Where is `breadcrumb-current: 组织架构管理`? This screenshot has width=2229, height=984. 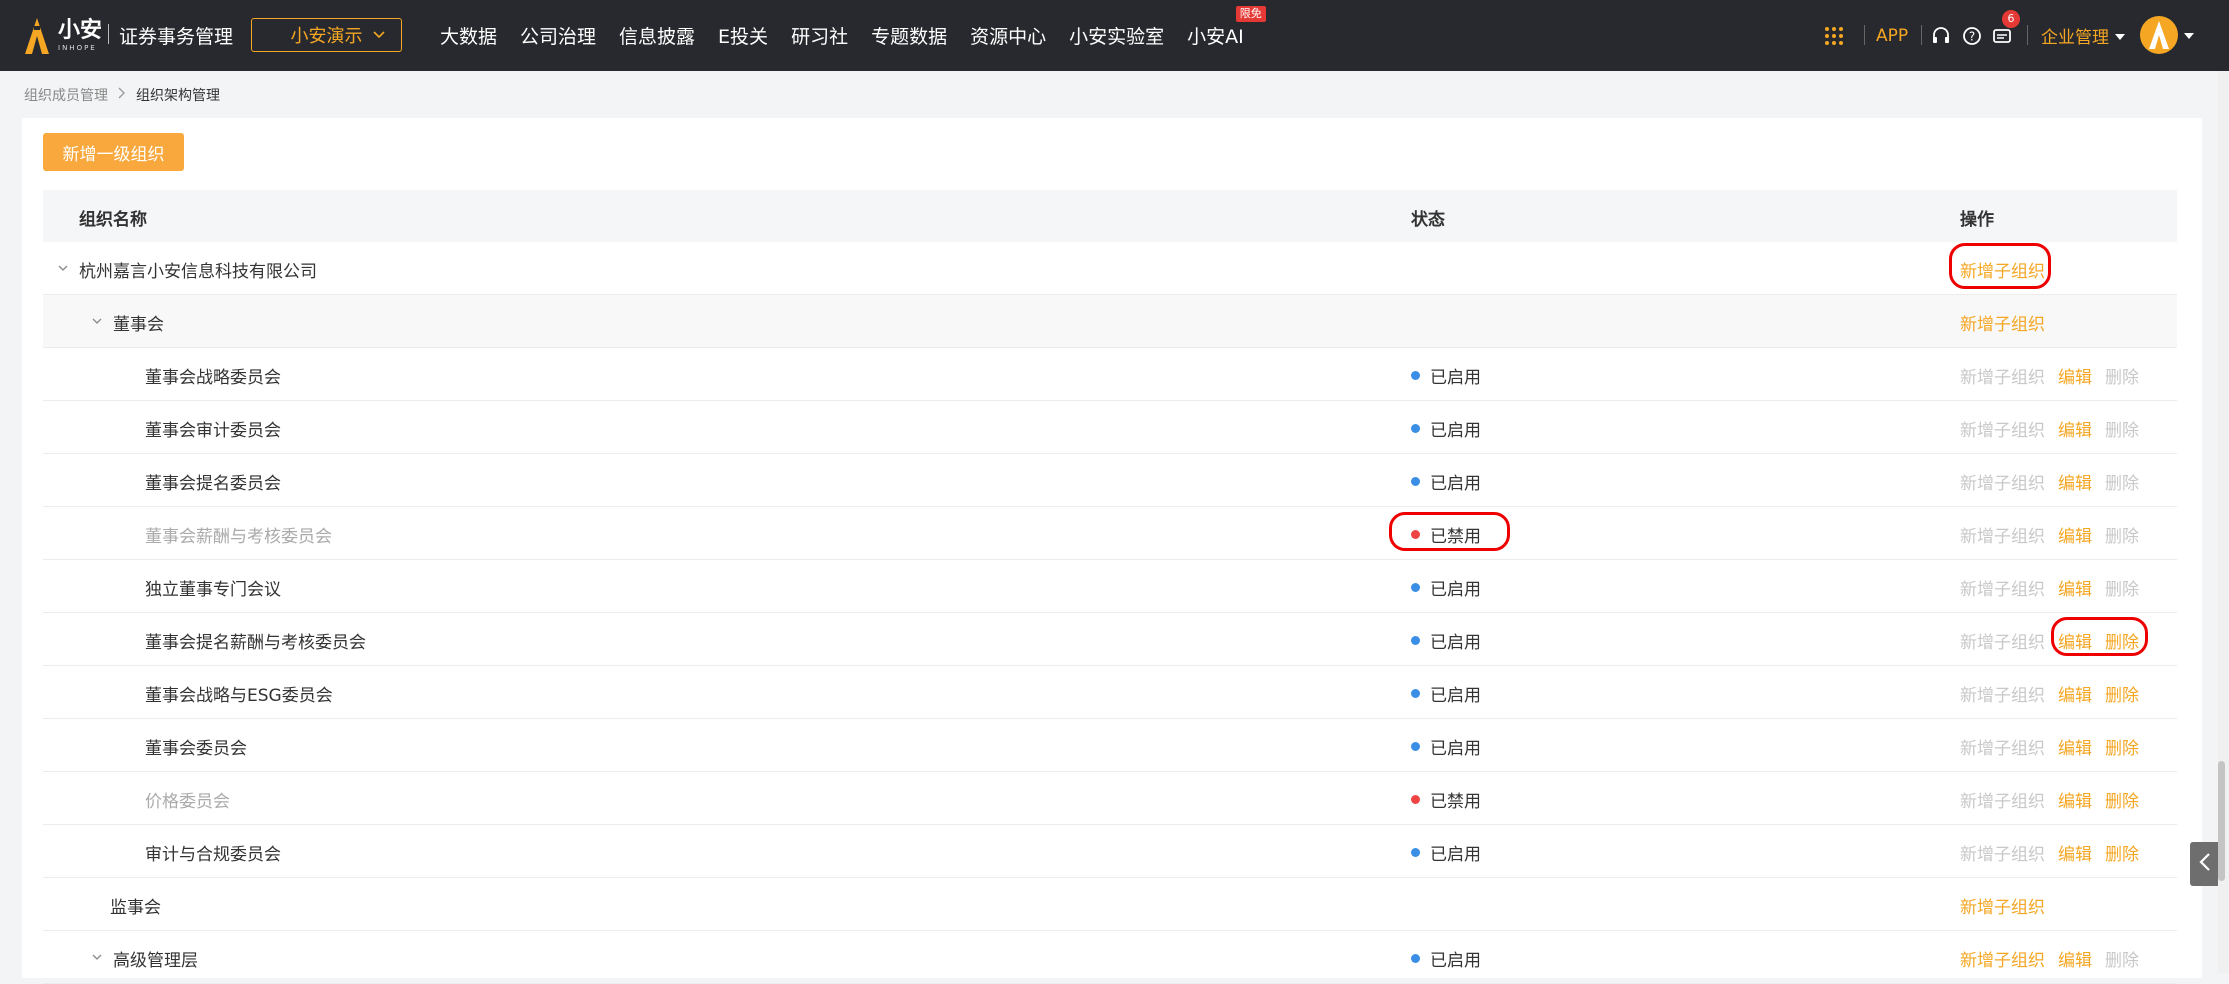
breadcrumb-current: 组织架构管理 is located at coordinates (178, 96).